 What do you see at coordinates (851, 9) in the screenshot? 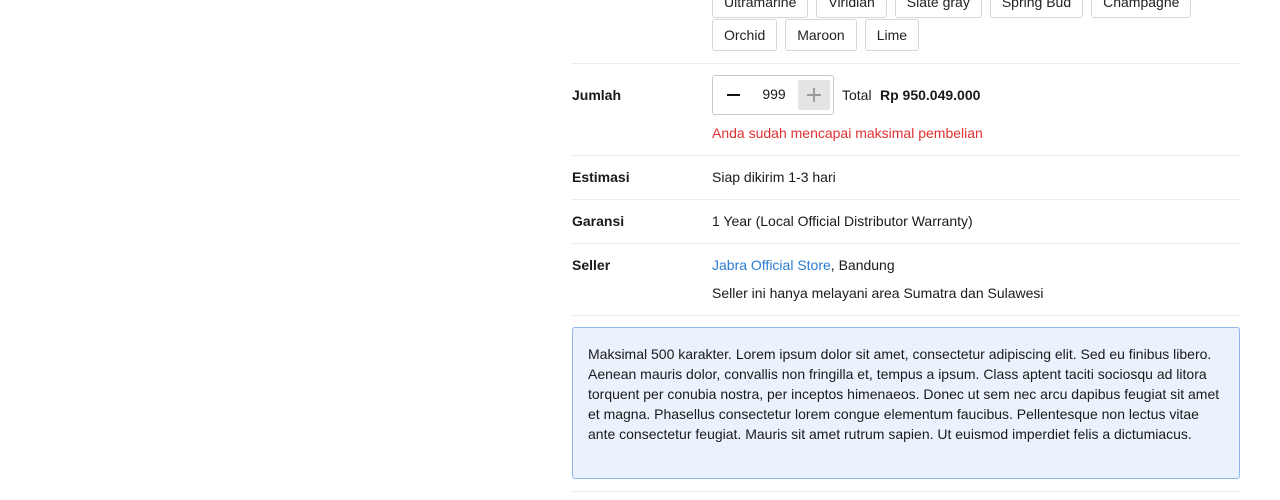
I see `color-chip-viridian: Viridian` at bounding box center [851, 9].